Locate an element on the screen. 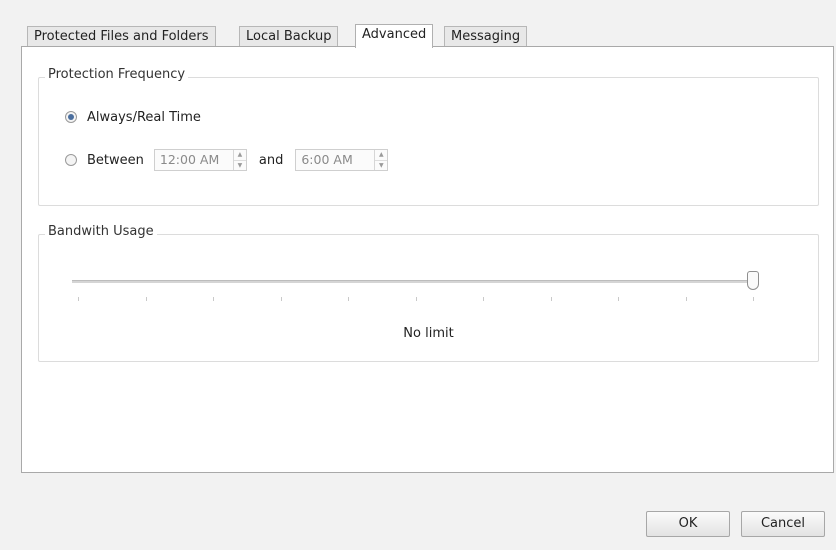 The image size is (836, 550). between-option: Between 12:00 AM ▲ ▼ and 6:00 AM ▲ ▼ is located at coordinates (227, 160).